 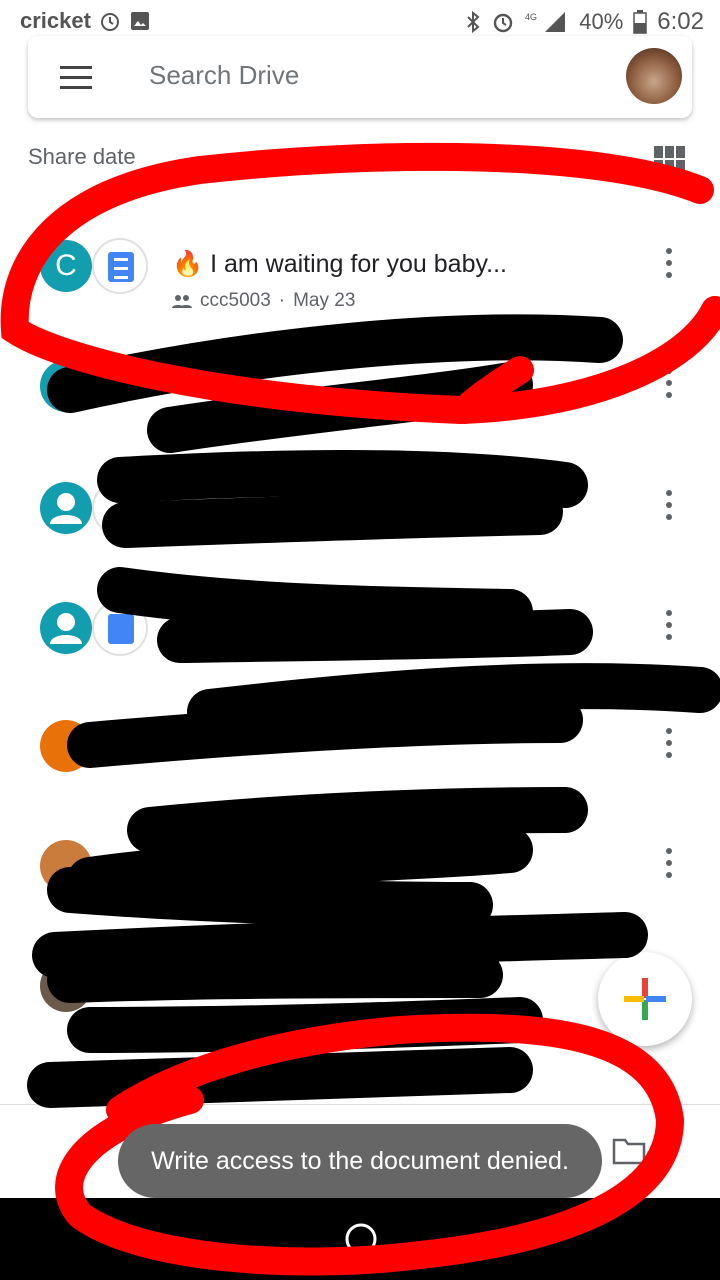 I want to click on alarm-icon, so click(x=109, y=22).